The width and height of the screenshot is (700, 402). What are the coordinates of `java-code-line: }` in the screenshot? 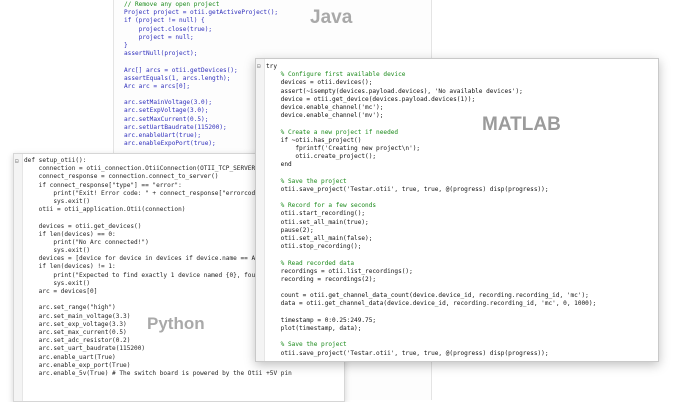 It's located at (126, 45).